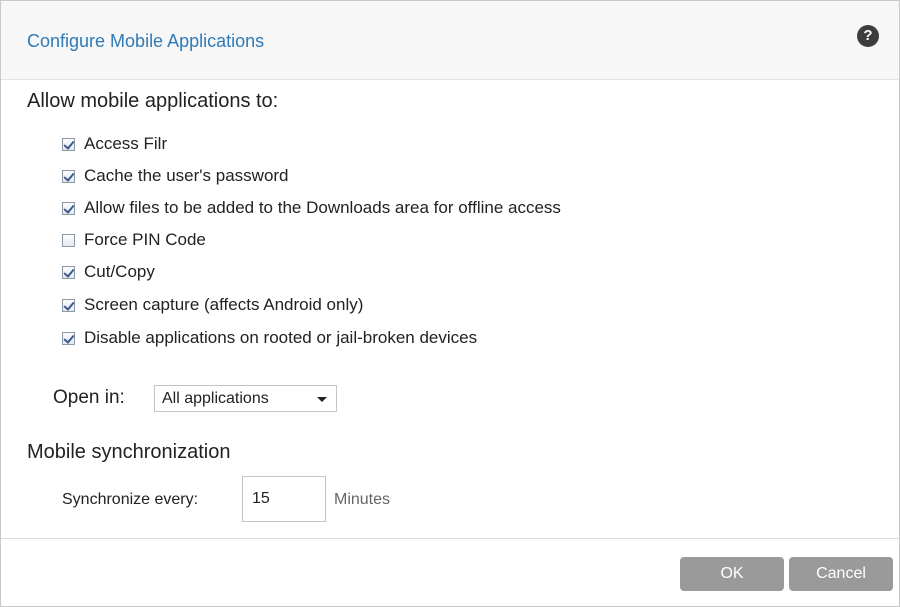  What do you see at coordinates (186, 175) in the screenshot?
I see `option-label: Cache the user's password` at bounding box center [186, 175].